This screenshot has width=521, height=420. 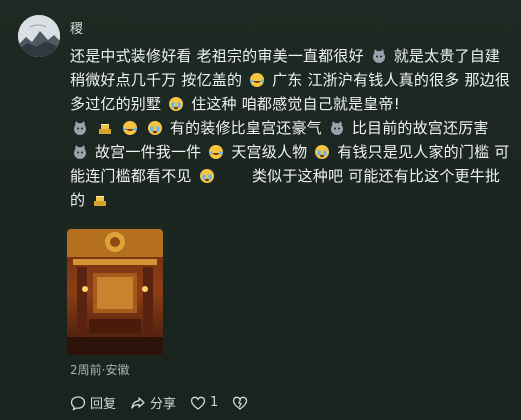 I want to click on reply-button: 回复, so click(x=93, y=402).